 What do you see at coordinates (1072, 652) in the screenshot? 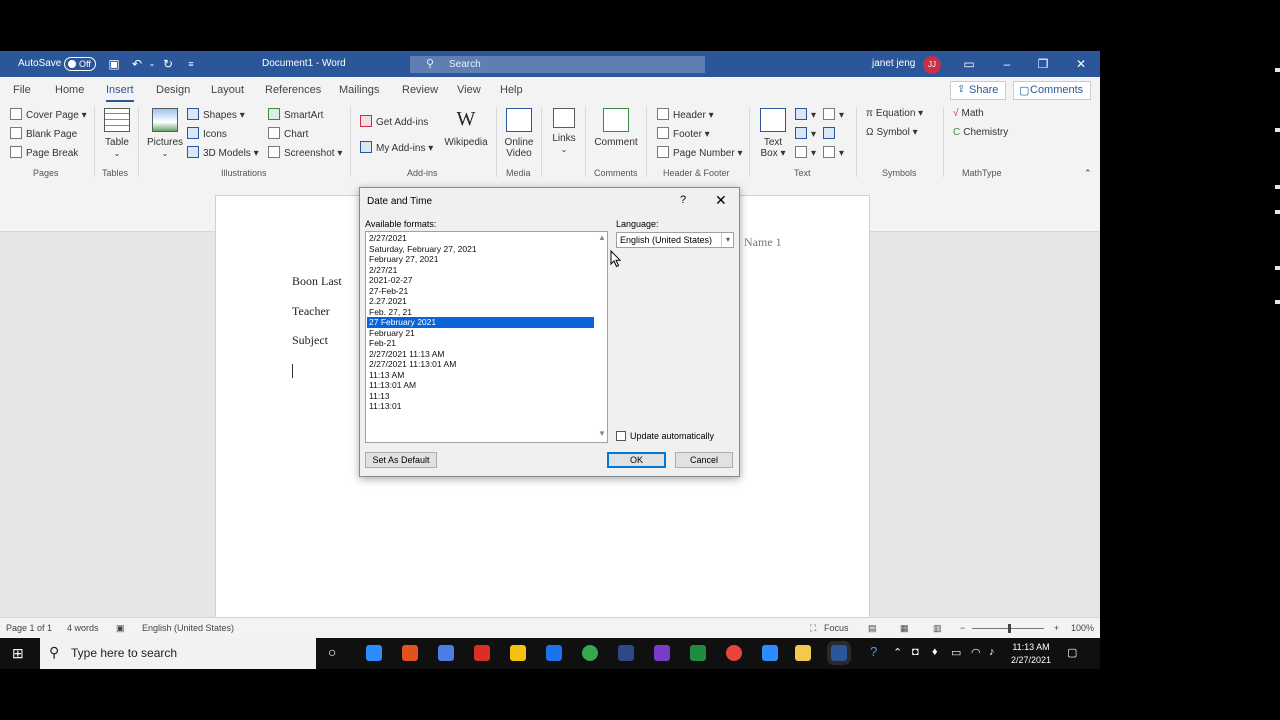
I see `notifications-icon: ▢` at bounding box center [1072, 652].